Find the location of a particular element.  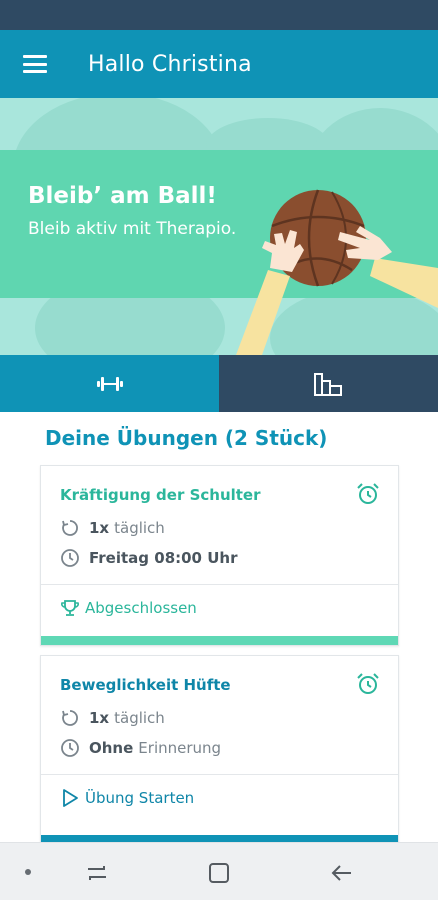

tab-statistics is located at coordinates (328, 383).